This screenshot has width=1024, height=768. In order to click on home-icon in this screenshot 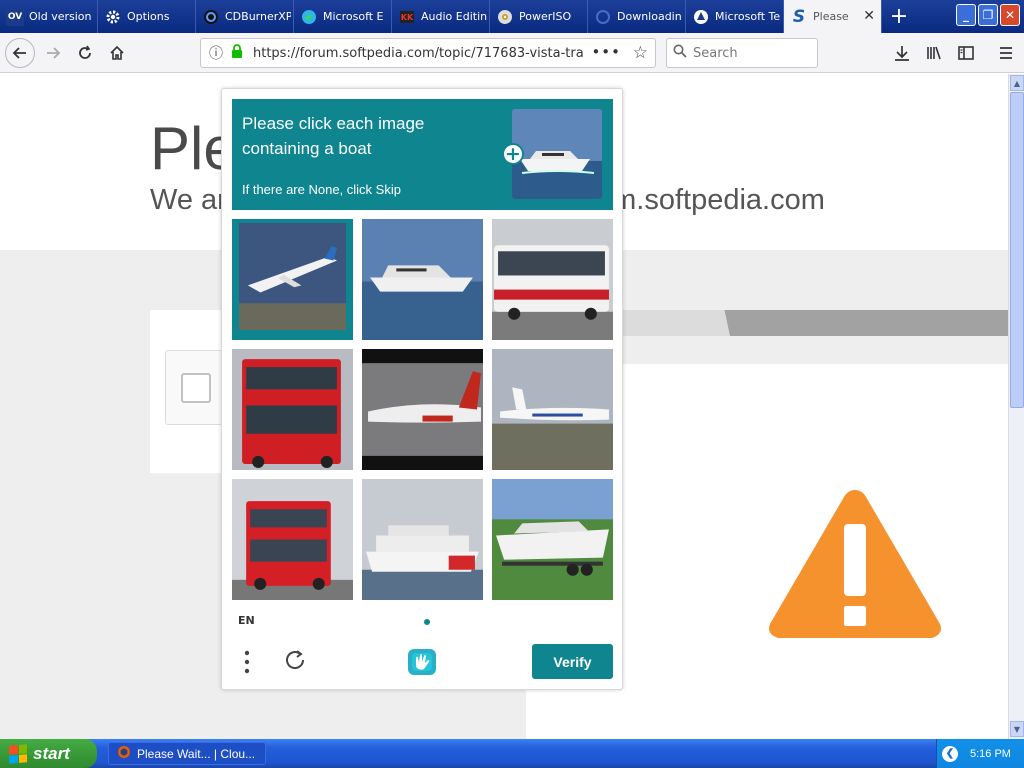, I will do `click(117, 52)`.